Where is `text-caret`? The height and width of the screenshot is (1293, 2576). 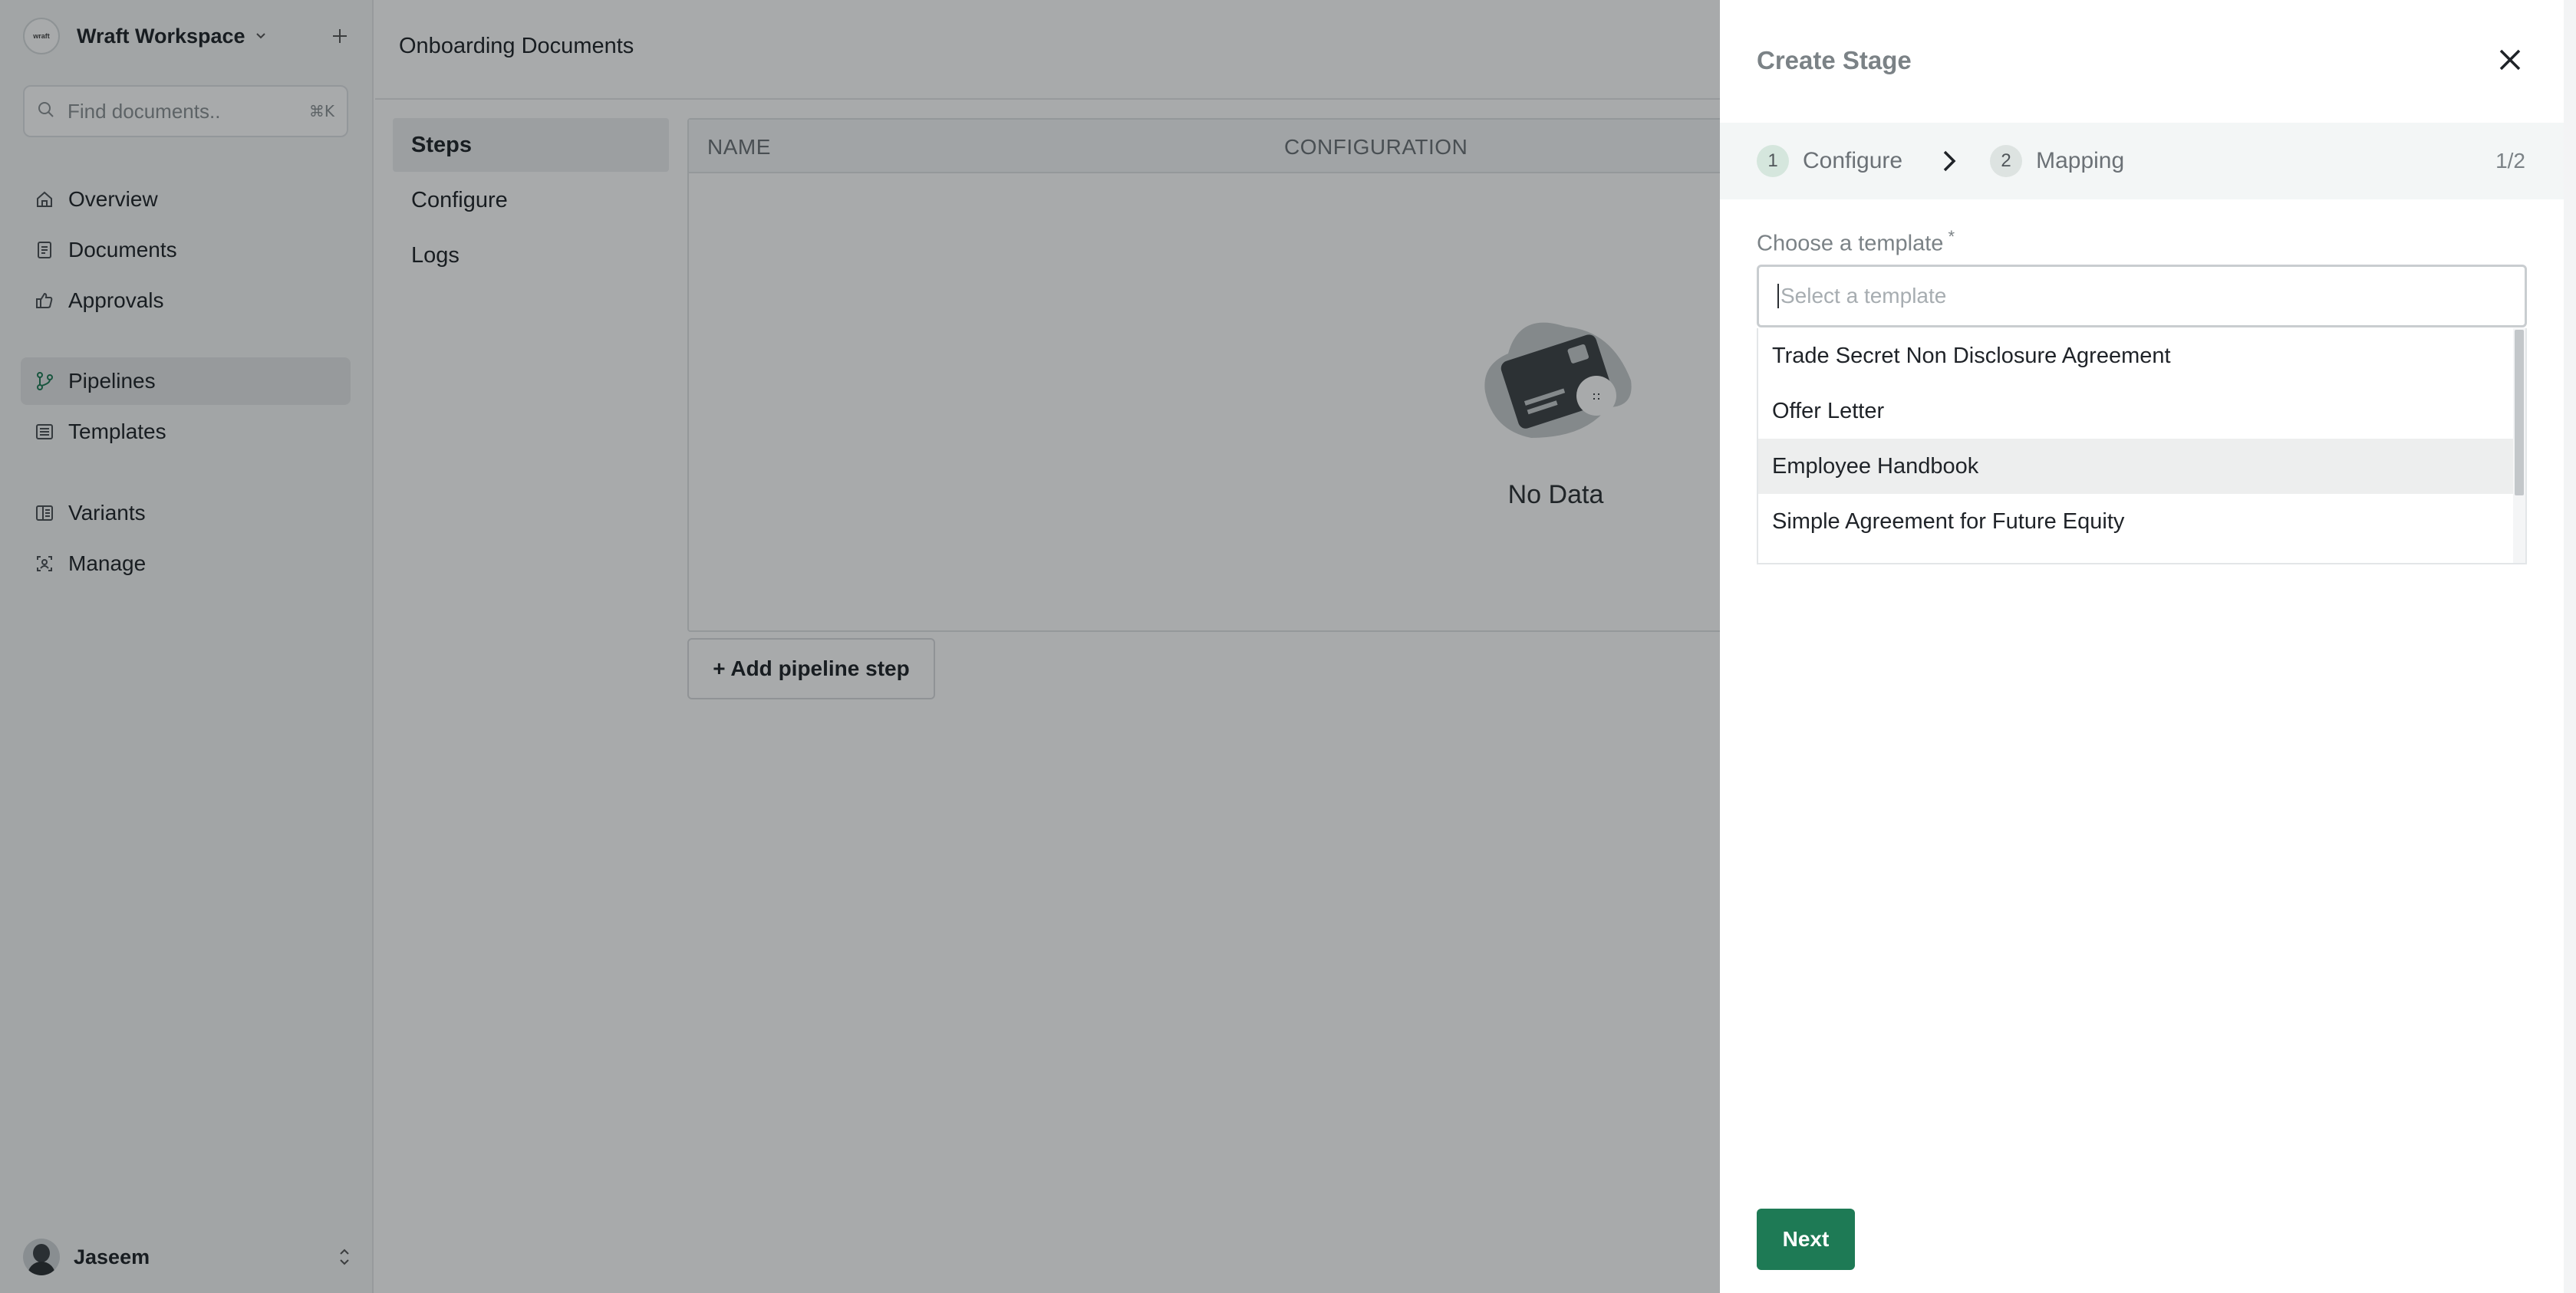
text-caret is located at coordinates (1778, 296).